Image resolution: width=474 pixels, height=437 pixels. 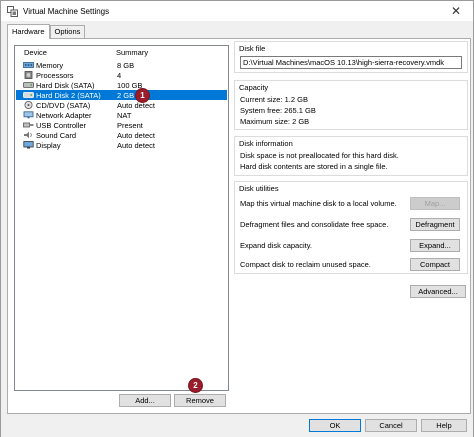 I want to click on dialog-footer: OK Cancel Help, so click(x=237, y=426).